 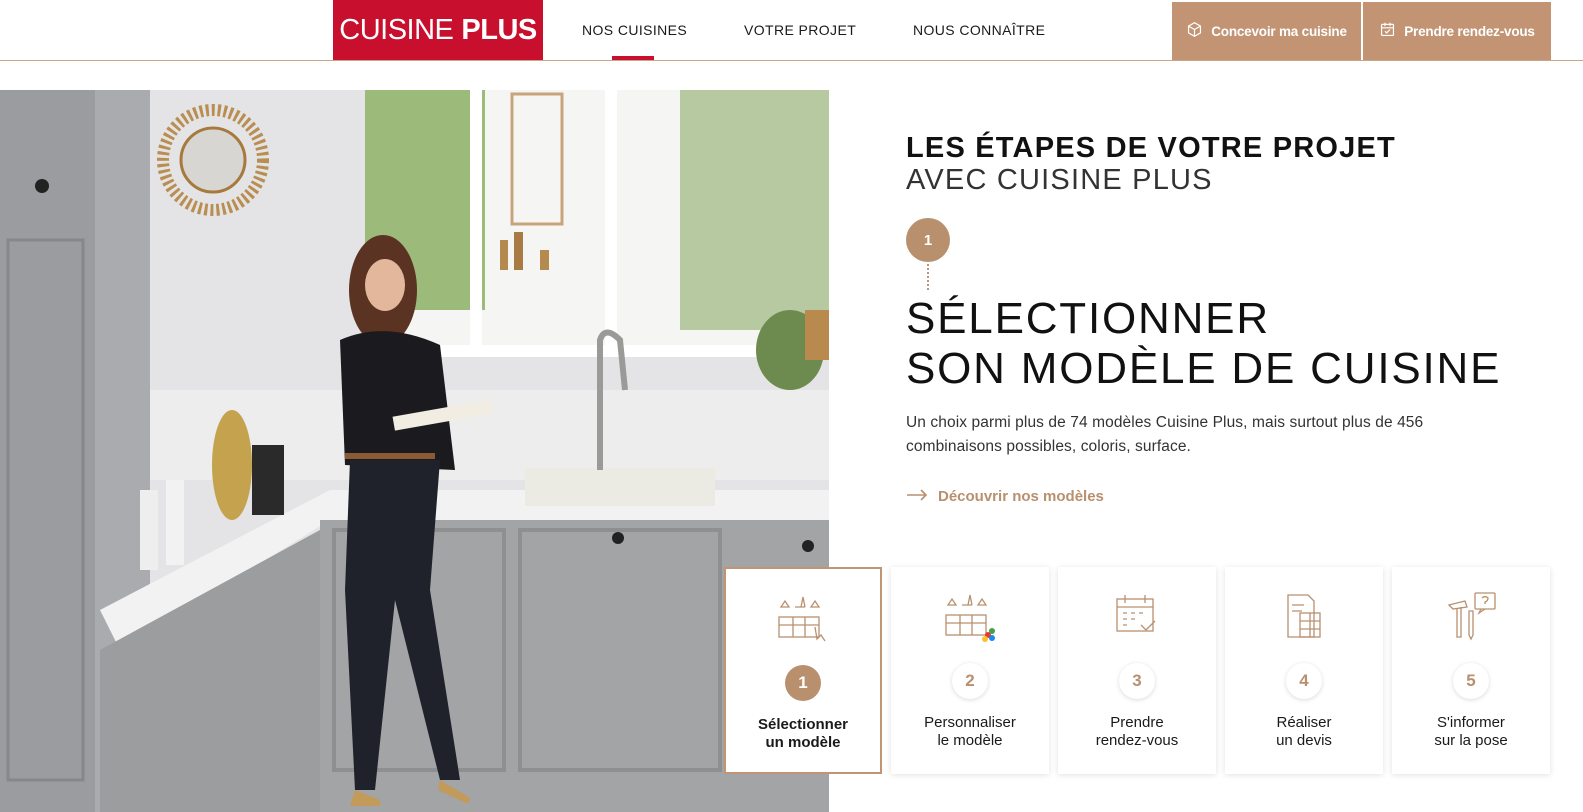 I want to click on step-label-line1: Prendre, so click(x=1137, y=722).